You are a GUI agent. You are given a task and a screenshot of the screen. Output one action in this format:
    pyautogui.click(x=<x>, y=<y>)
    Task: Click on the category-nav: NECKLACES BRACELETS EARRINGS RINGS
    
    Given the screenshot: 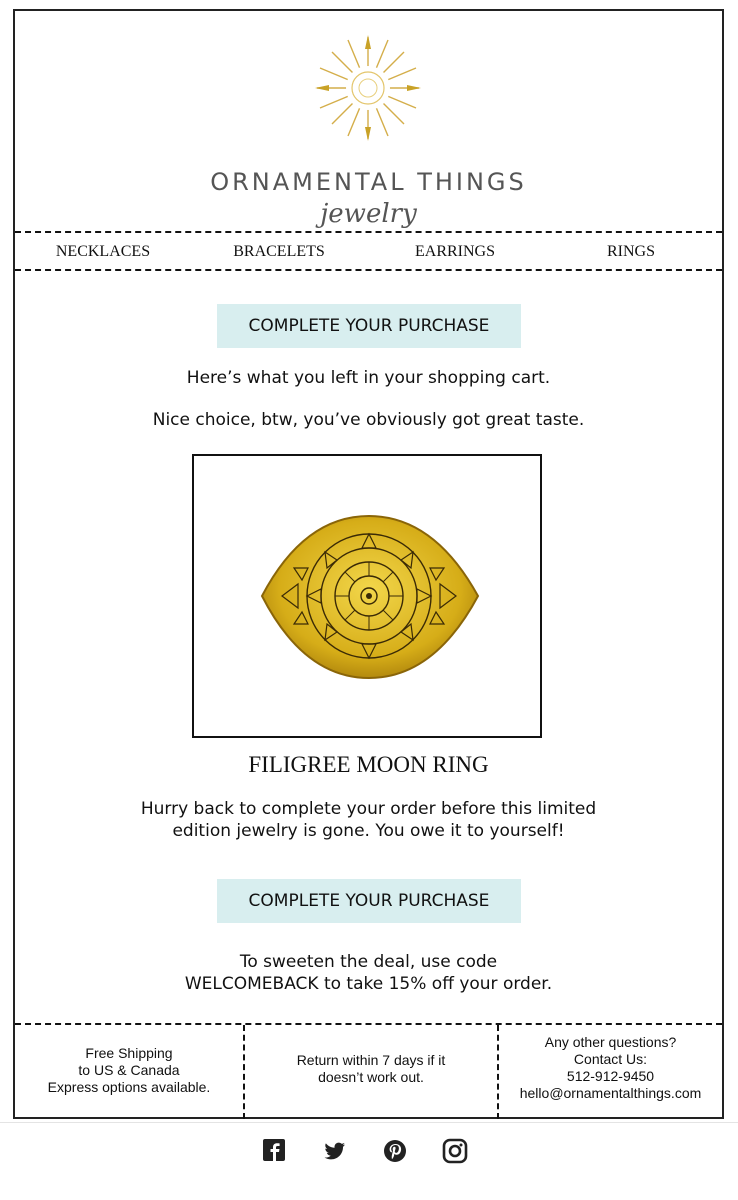 What is the action you would take?
    pyautogui.click(x=368, y=251)
    